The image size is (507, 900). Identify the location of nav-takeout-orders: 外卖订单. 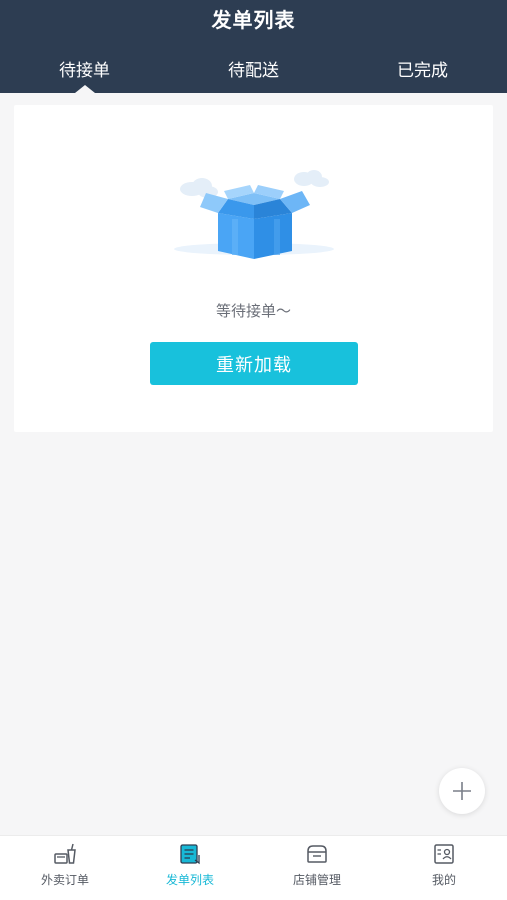
(65, 868).